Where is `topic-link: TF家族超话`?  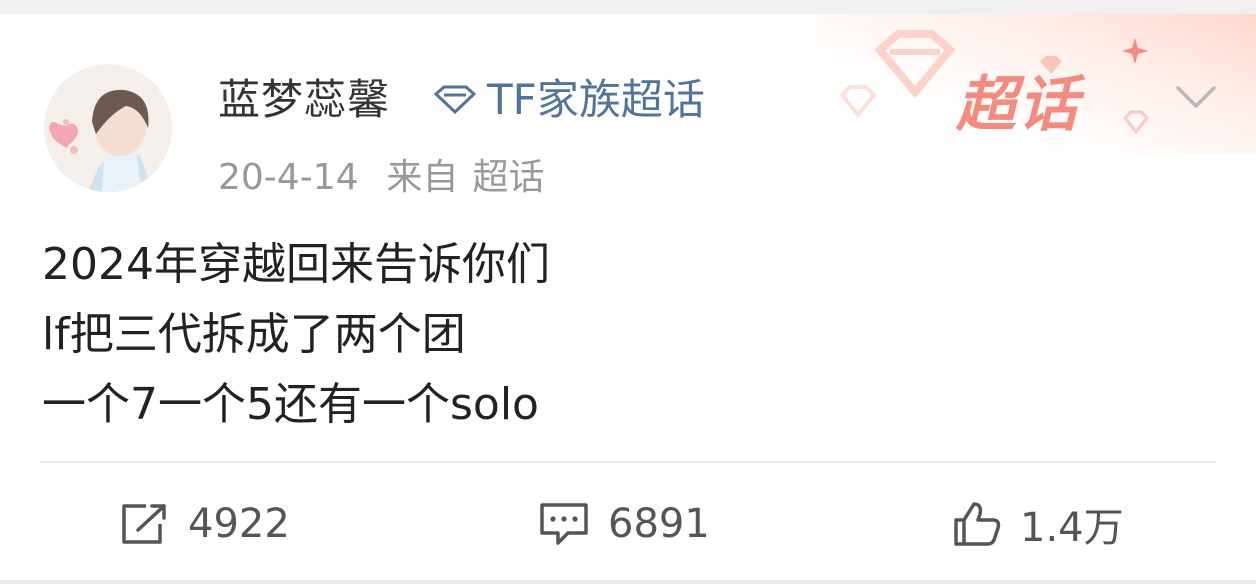 topic-link: TF家族超话 is located at coordinates (596, 96).